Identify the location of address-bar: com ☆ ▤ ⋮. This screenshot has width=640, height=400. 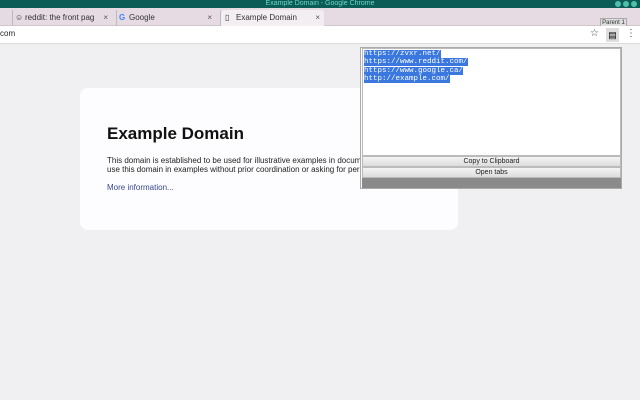
(320, 35).